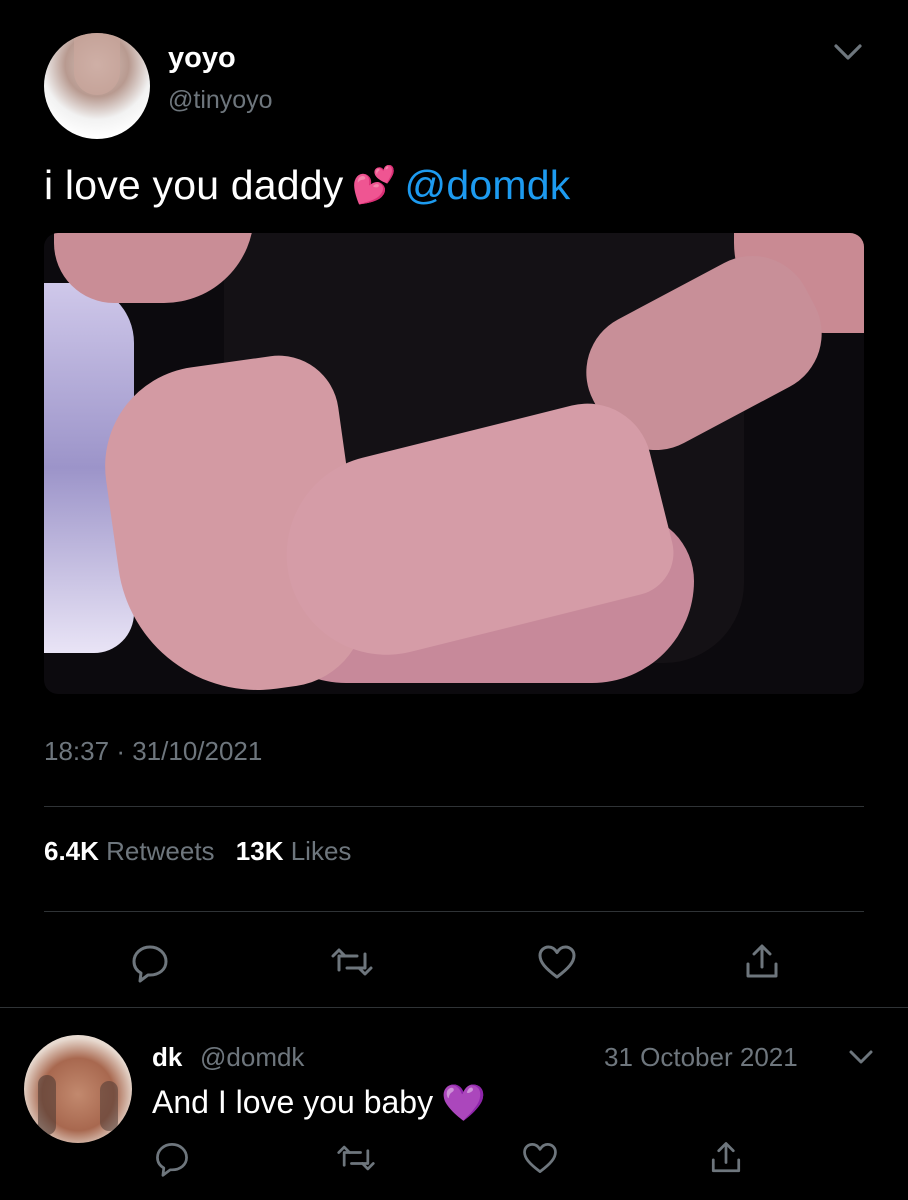 This screenshot has height=1200, width=908. I want to click on tweet-body: i love you daddy, so click(194, 185).